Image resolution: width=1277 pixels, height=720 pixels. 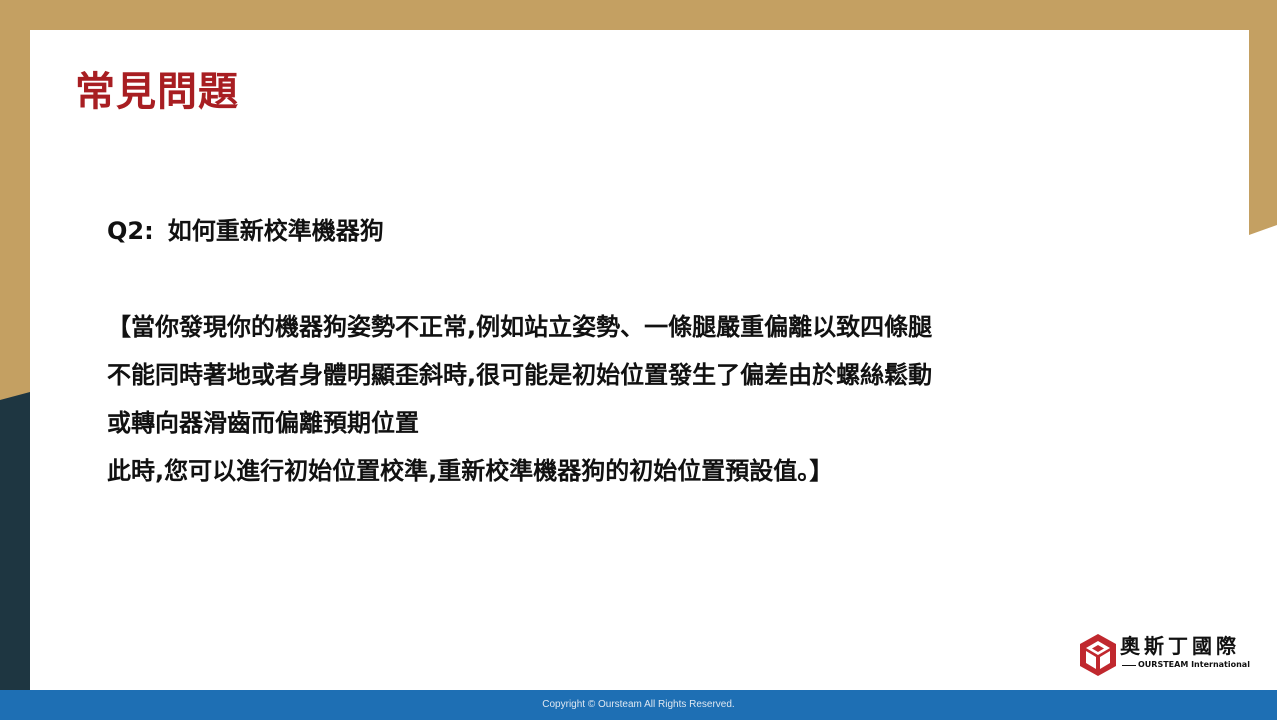 I want to click on answer-line: 此時,您可以進行初始位置校準,重新校準機器狗的初始位置預設值。】, so click(x=470, y=471).